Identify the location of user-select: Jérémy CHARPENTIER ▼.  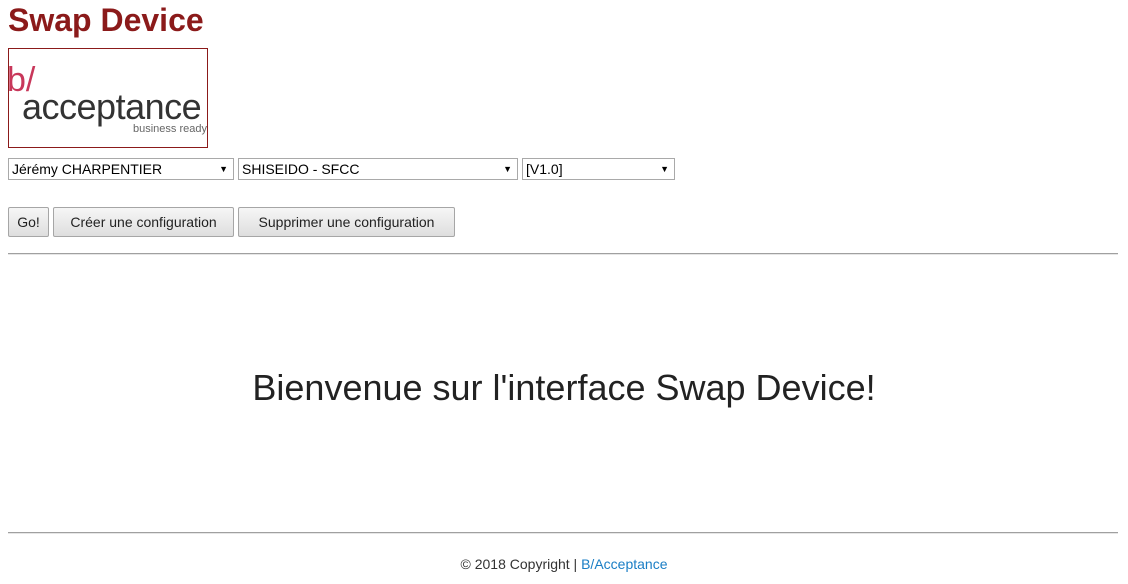
(121, 169).